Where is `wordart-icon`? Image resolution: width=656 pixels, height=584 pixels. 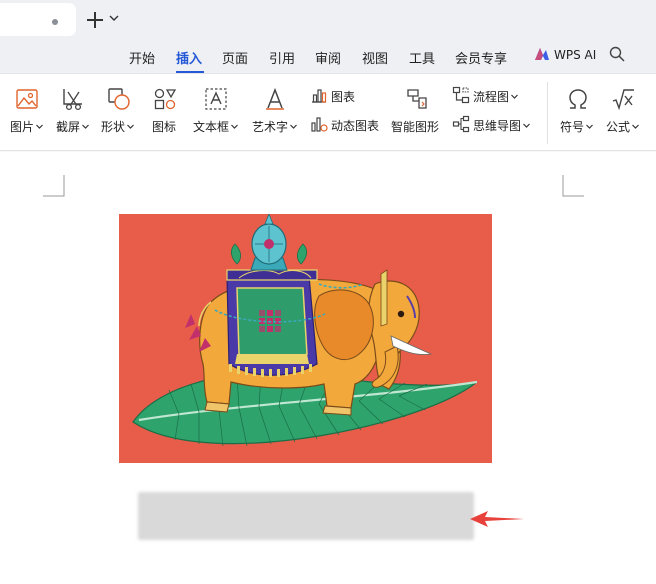 wordart-icon is located at coordinates (275, 98).